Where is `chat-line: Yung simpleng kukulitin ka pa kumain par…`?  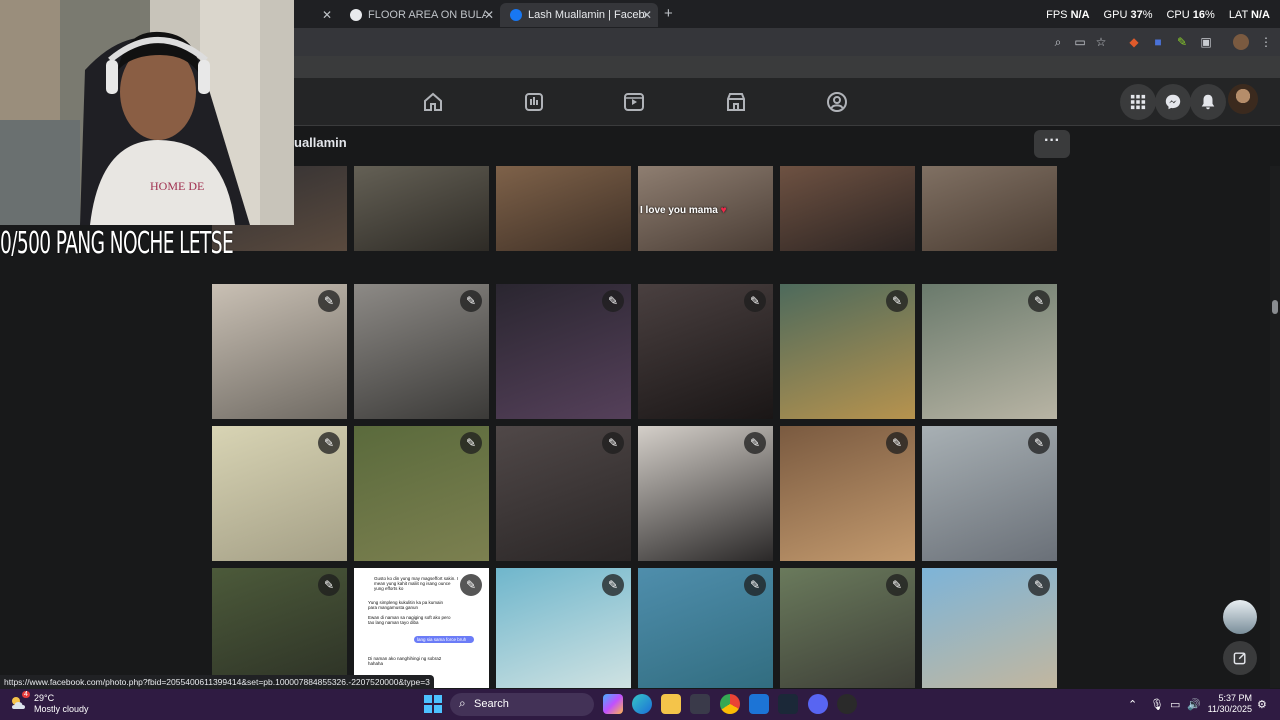 chat-line: Yung simpleng kukulitin ka pa kumain par… is located at coordinates (406, 605).